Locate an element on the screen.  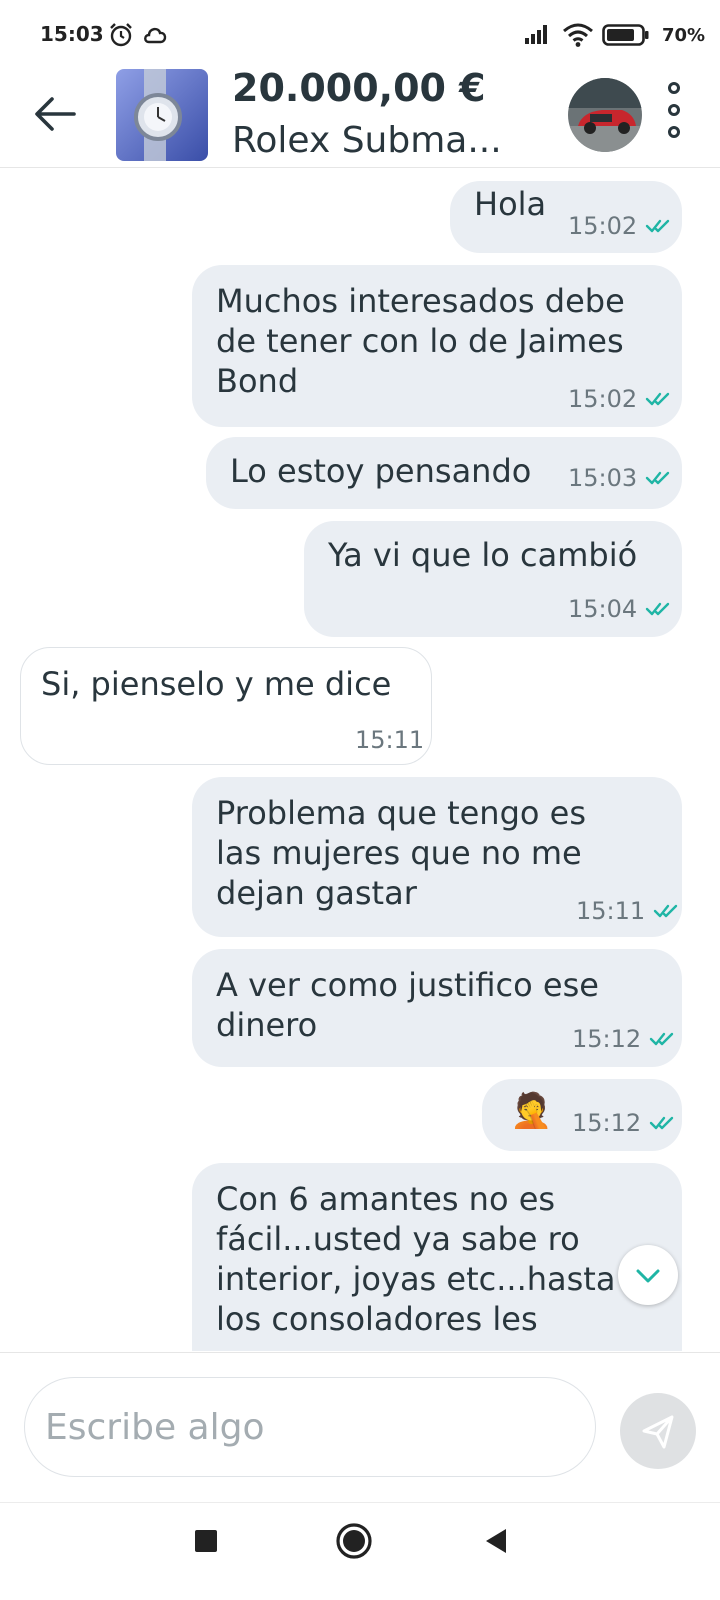
message-text: fácil...usted ya sabe ro is located at coordinates (398, 1239).